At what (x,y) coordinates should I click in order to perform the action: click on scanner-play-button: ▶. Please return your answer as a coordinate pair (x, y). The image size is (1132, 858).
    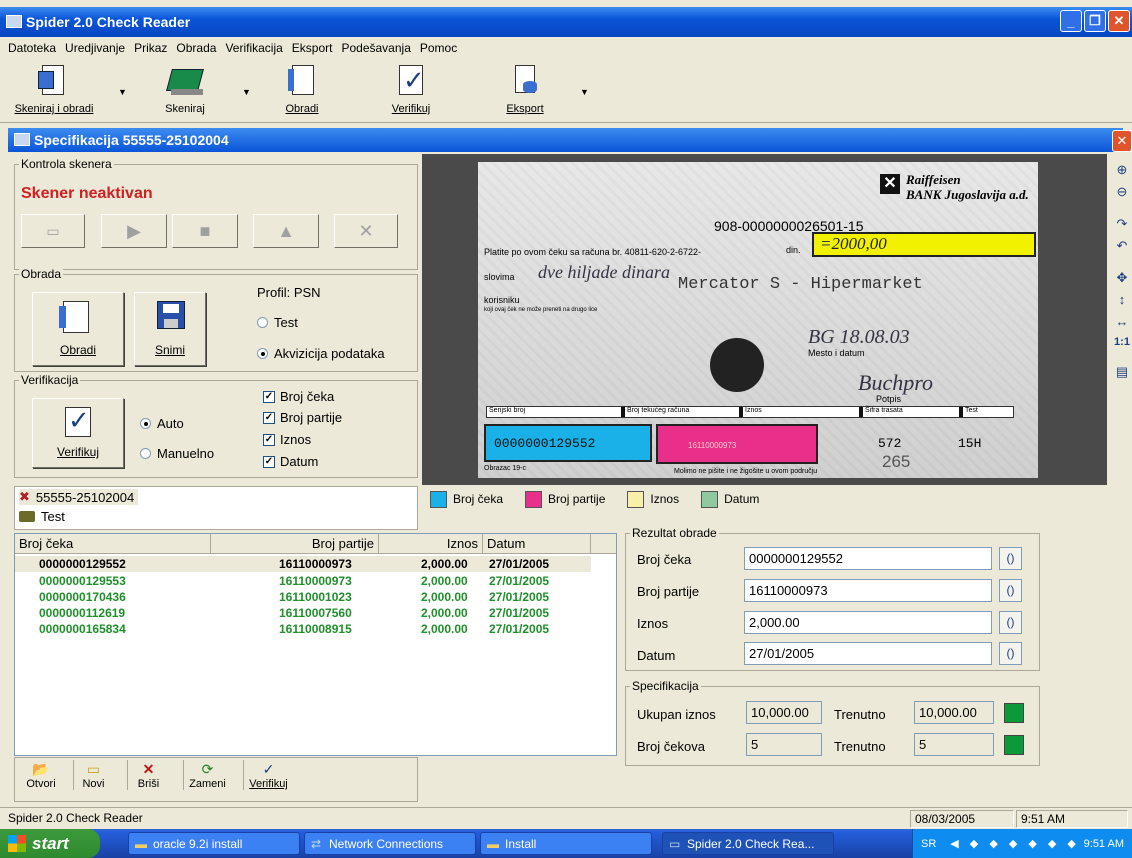
    Looking at the image, I should click on (134, 231).